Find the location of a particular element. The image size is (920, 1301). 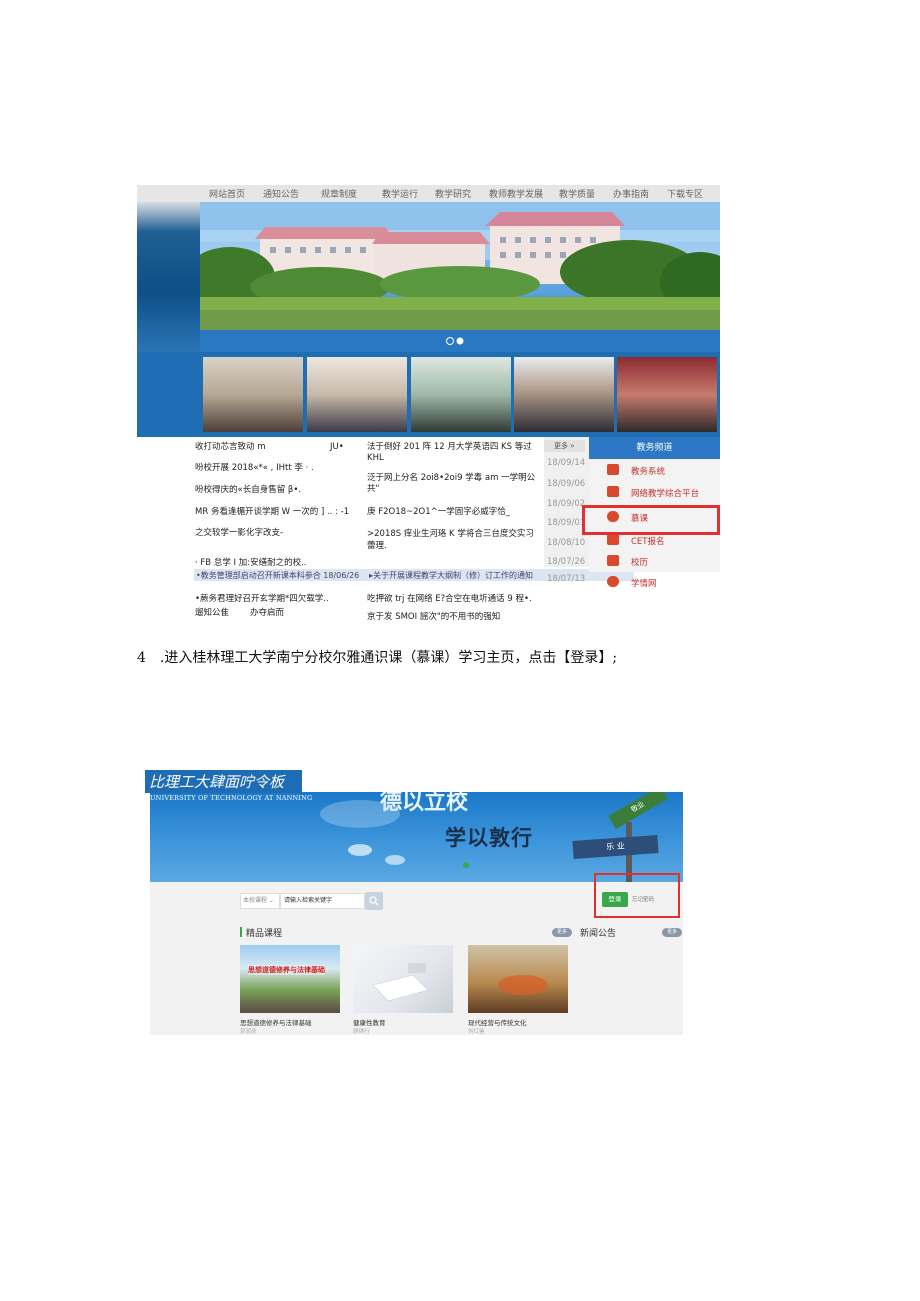

signpost-board: 乐 业 is located at coordinates (615, 847).